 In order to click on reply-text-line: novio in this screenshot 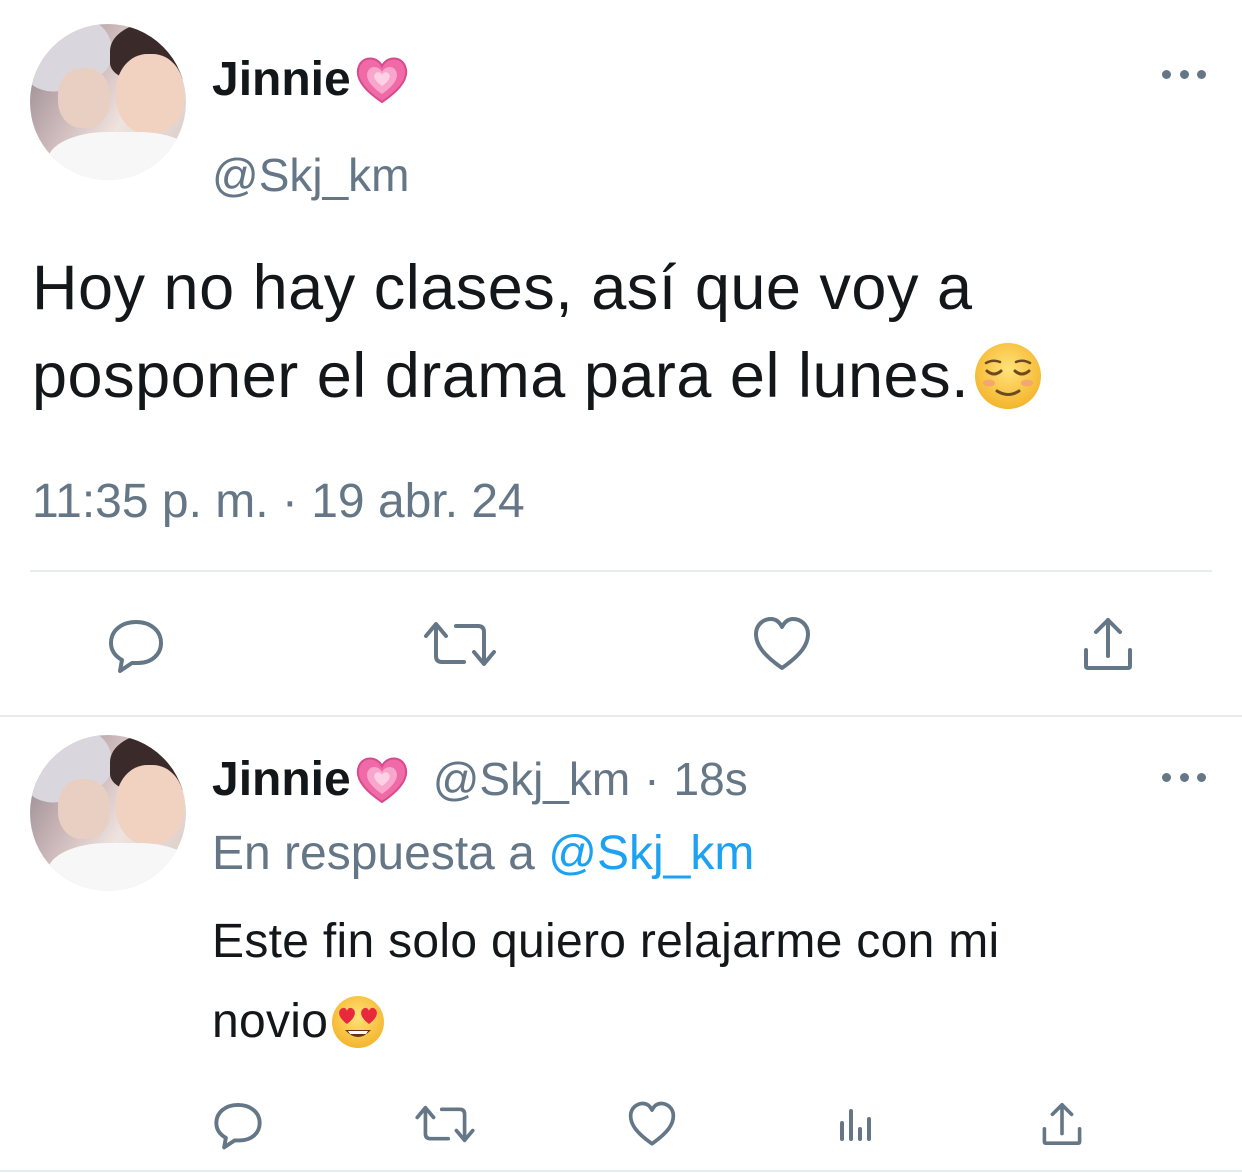, I will do `click(270, 1021)`.